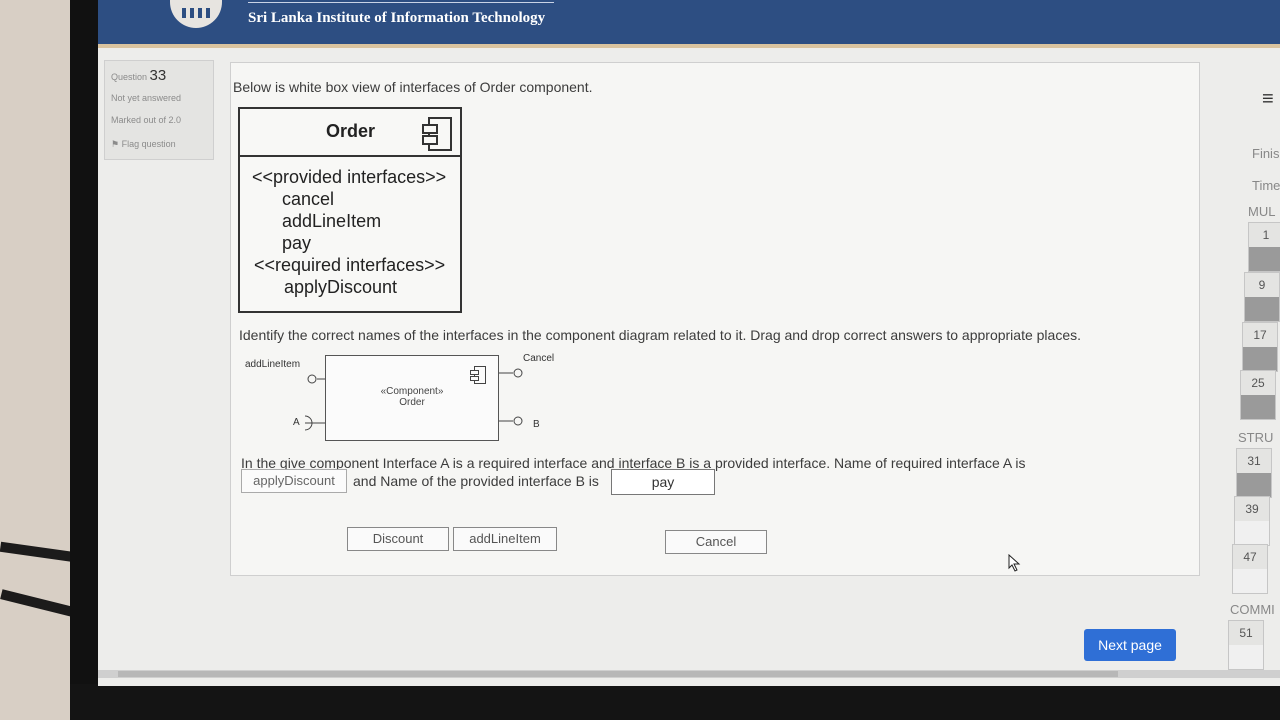 The image size is (1280, 720). I want to click on header-rule, so click(401, 2).